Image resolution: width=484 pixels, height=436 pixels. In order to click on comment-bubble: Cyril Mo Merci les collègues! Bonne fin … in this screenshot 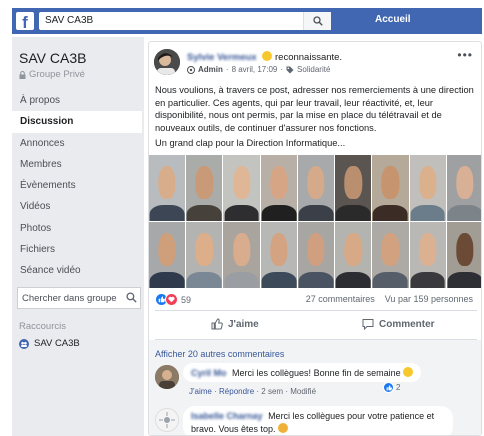, I will do `click(302, 372)`.